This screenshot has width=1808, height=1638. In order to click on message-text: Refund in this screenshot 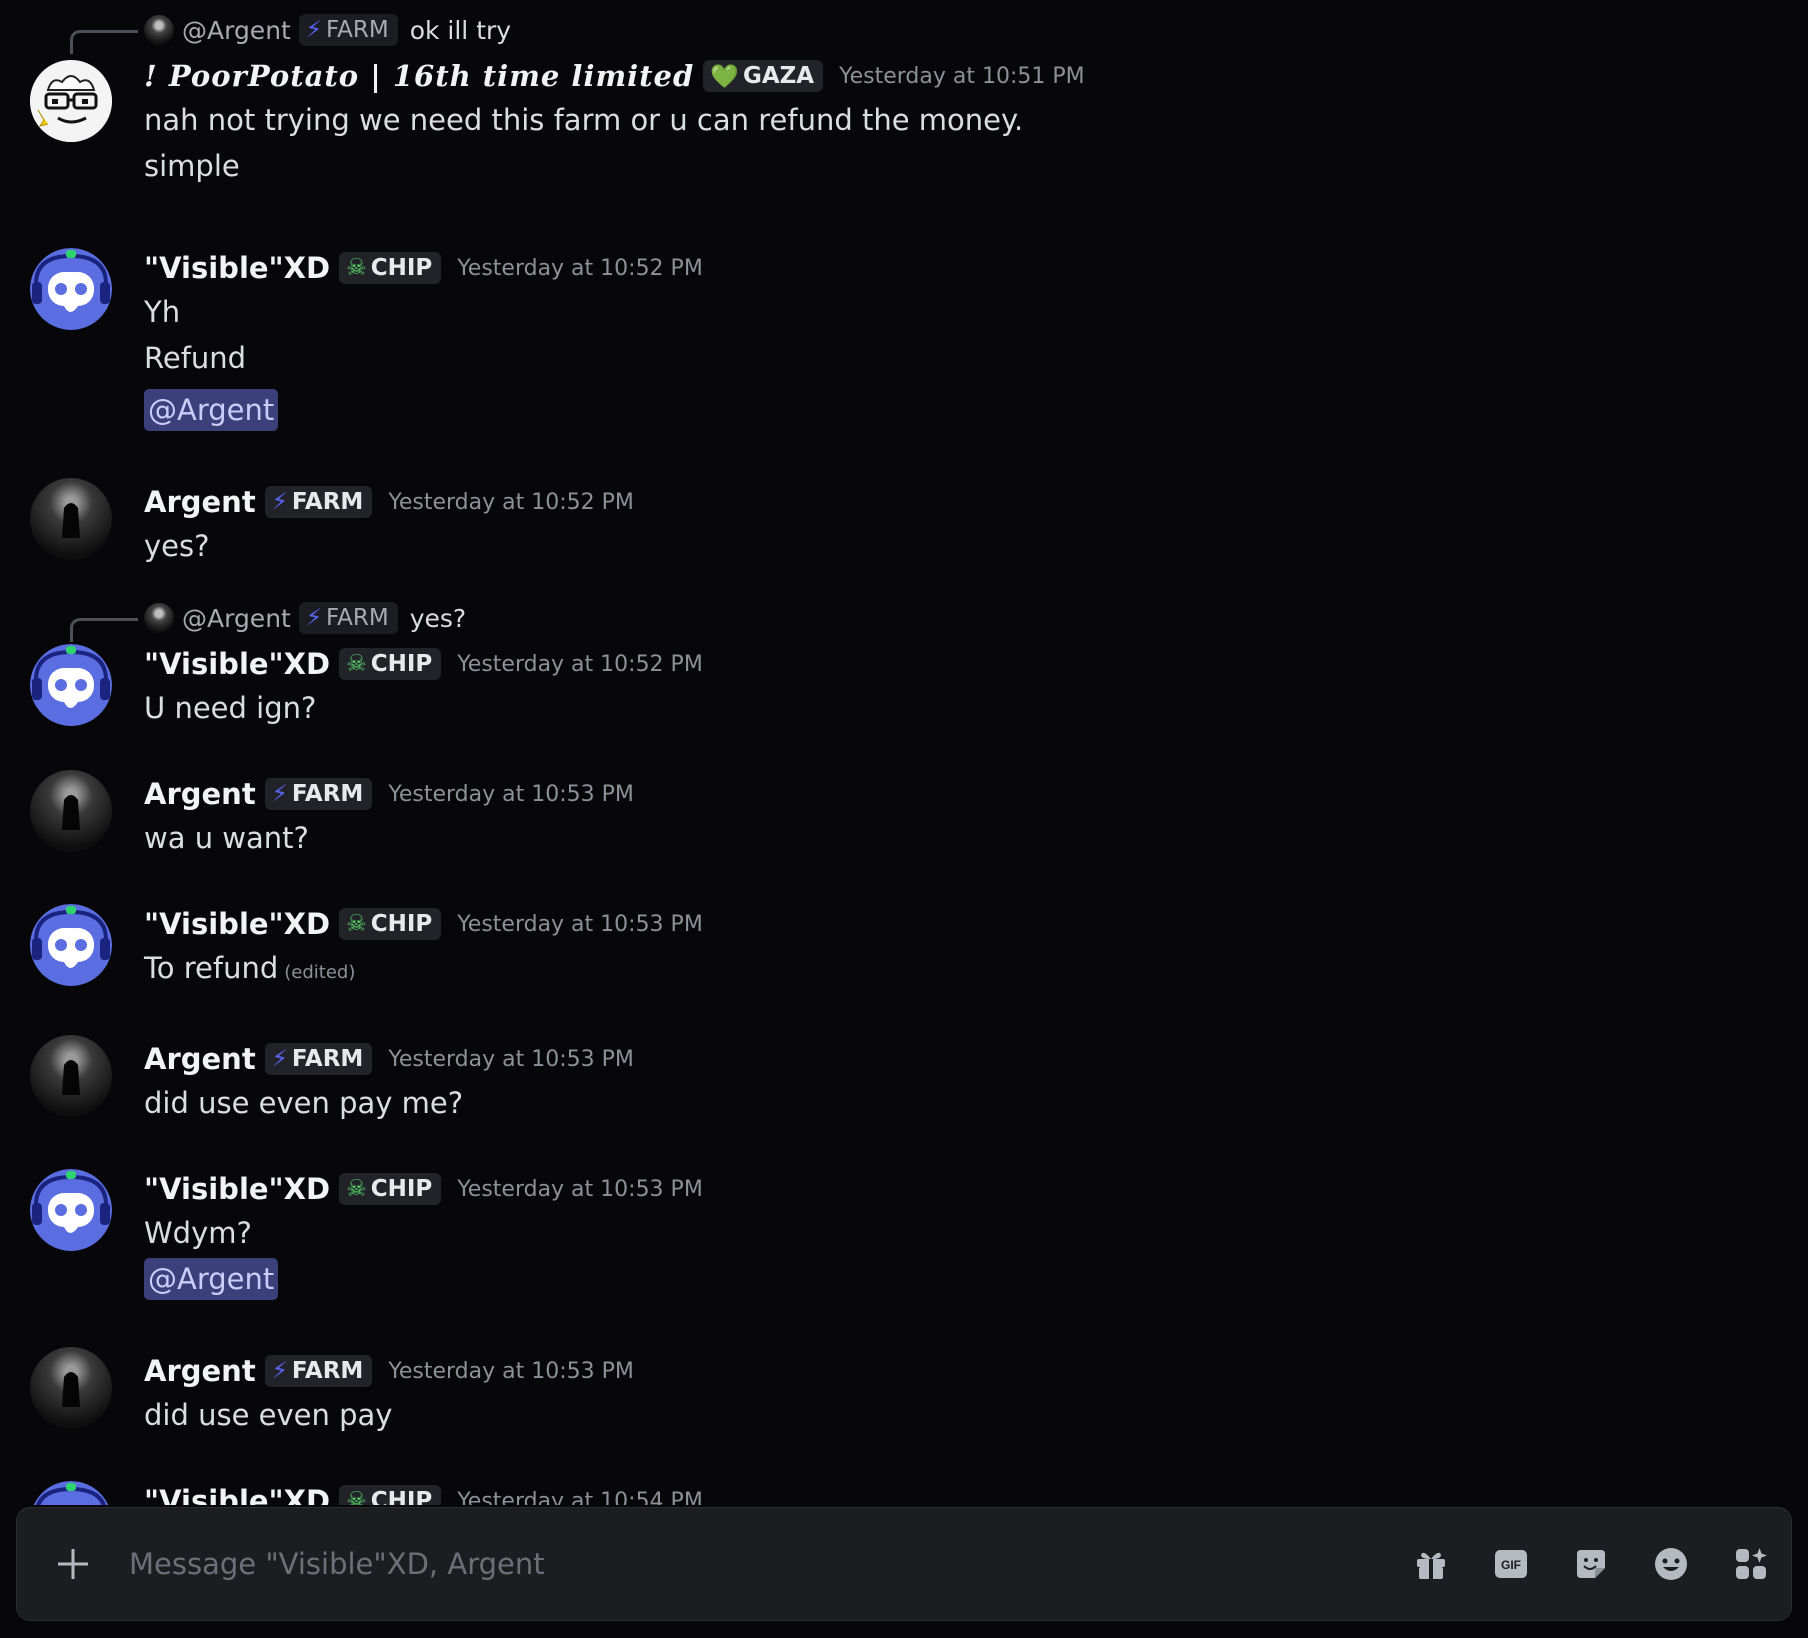, I will do `click(195, 358)`.